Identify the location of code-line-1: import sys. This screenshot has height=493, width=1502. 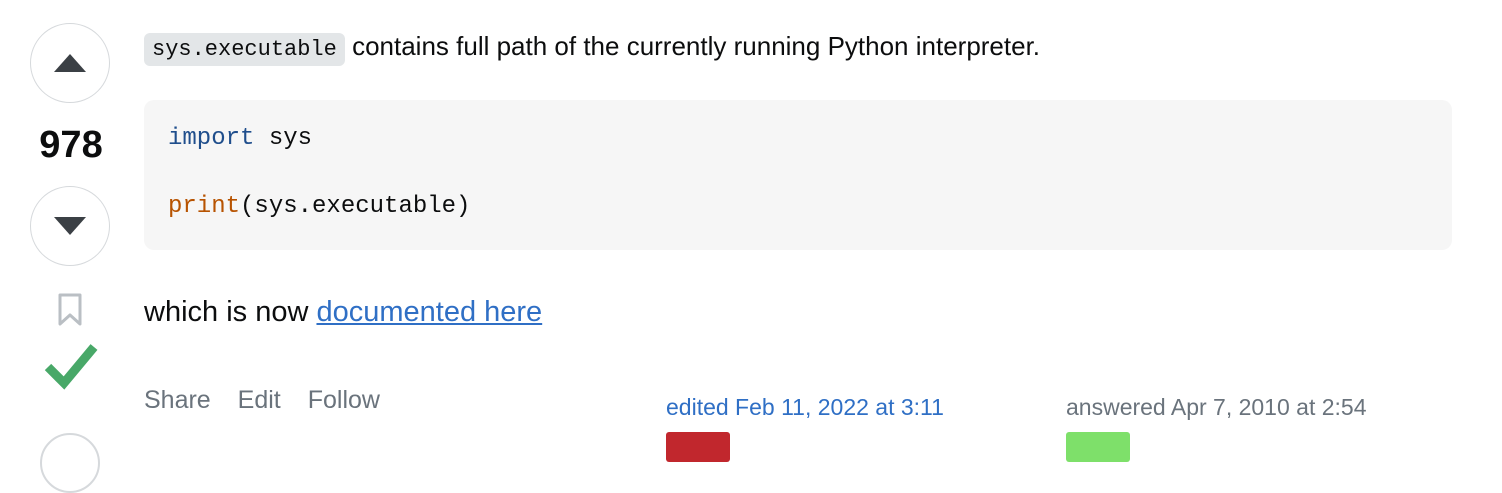
(798, 139).